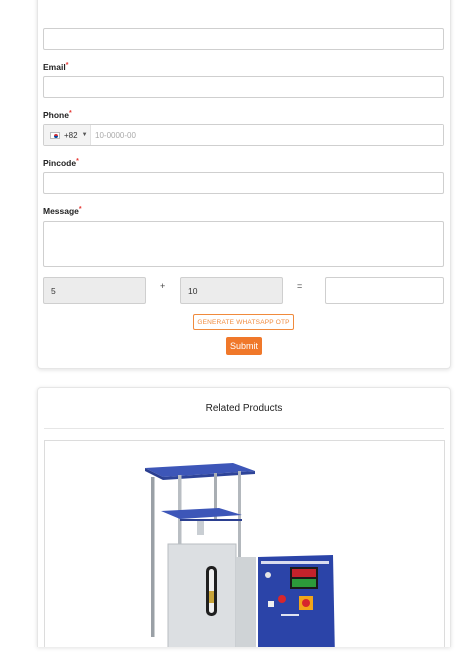  What do you see at coordinates (244, 428) in the screenshot?
I see `divider` at bounding box center [244, 428].